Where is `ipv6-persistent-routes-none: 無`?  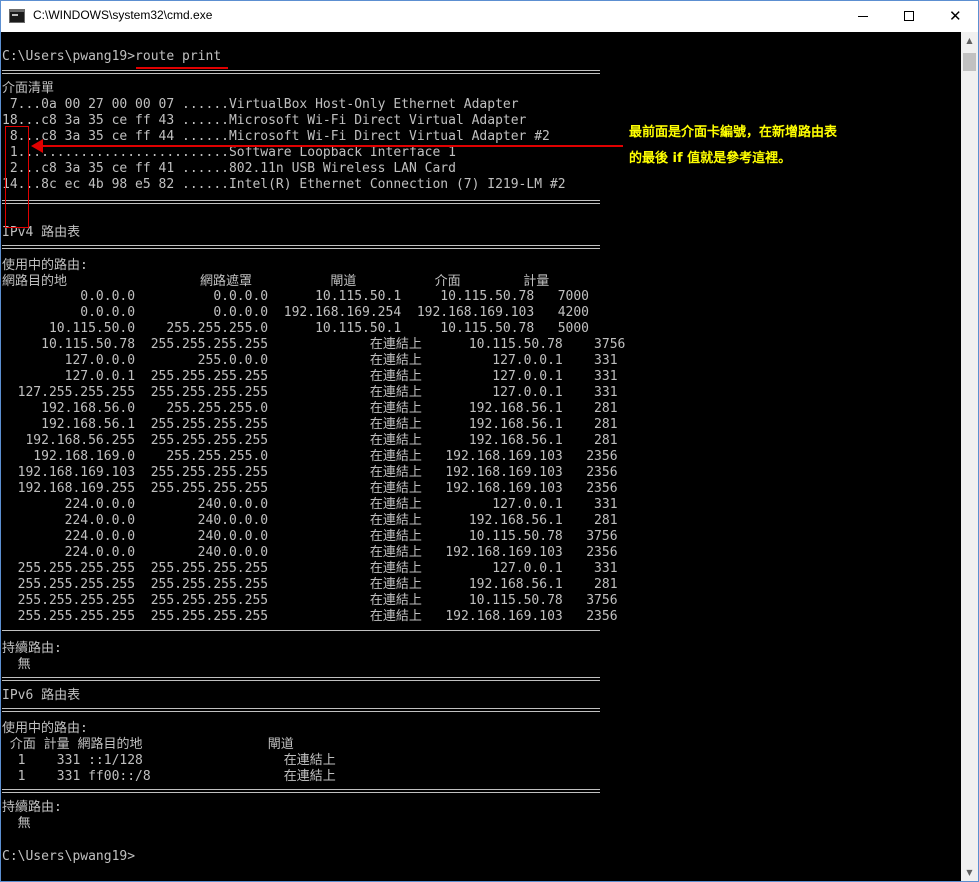
ipv6-persistent-routes-none: 無 is located at coordinates (16, 823).